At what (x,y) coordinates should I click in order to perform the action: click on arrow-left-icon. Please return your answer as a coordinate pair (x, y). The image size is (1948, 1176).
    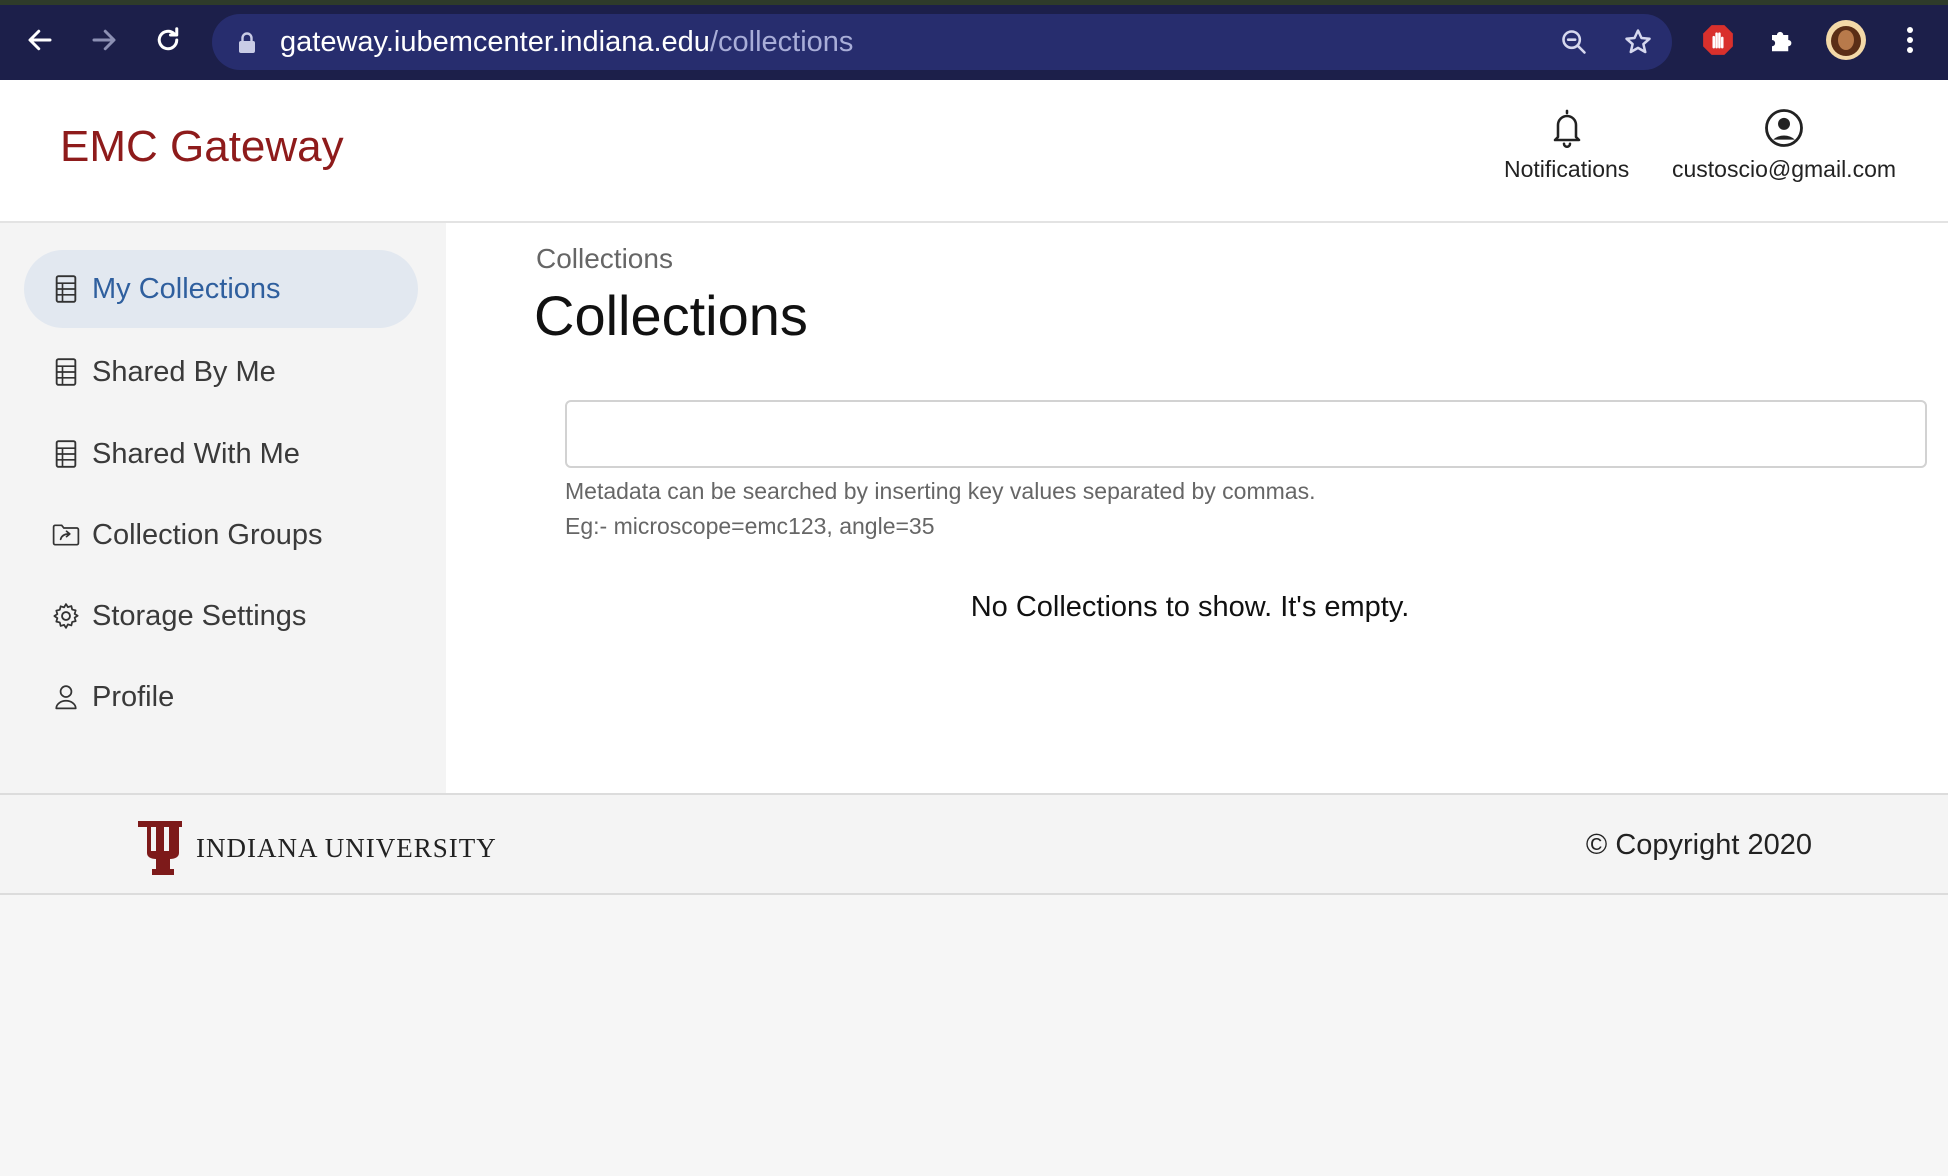
    Looking at the image, I should click on (40, 40).